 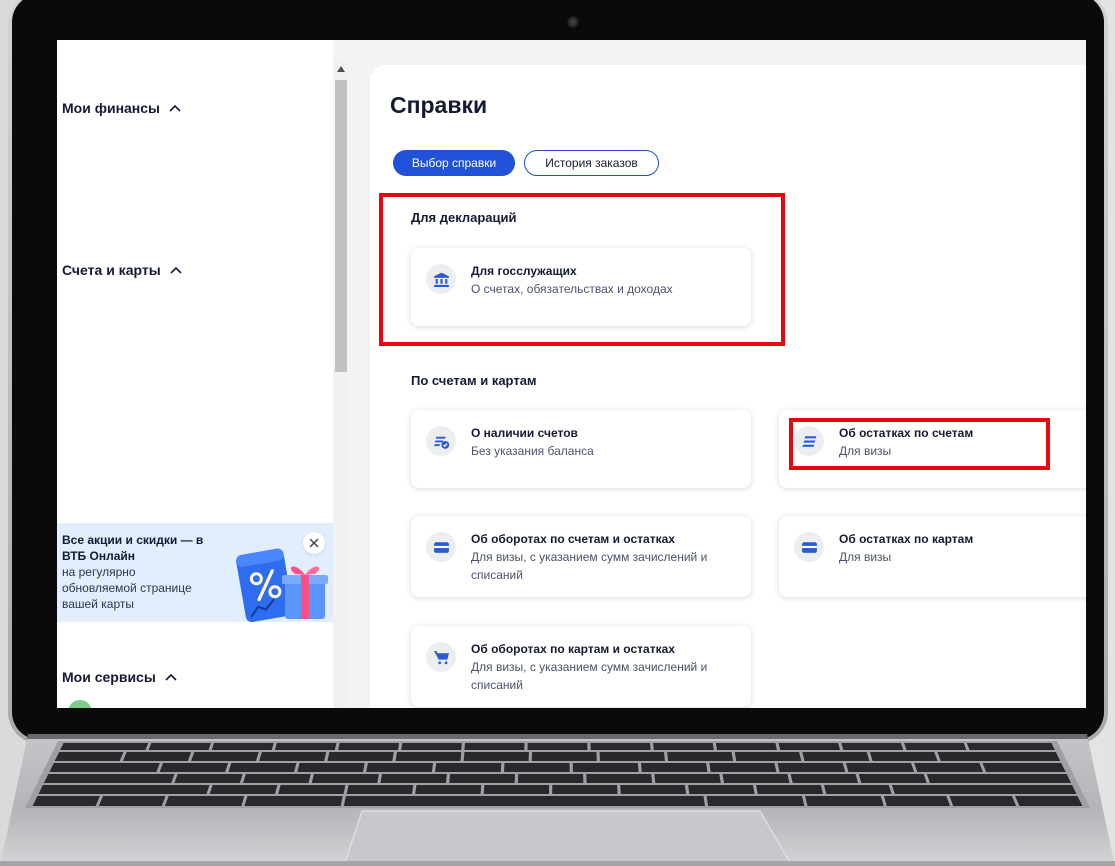 What do you see at coordinates (573, 22) in the screenshot?
I see `webcam` at bounding box center [573, 22].